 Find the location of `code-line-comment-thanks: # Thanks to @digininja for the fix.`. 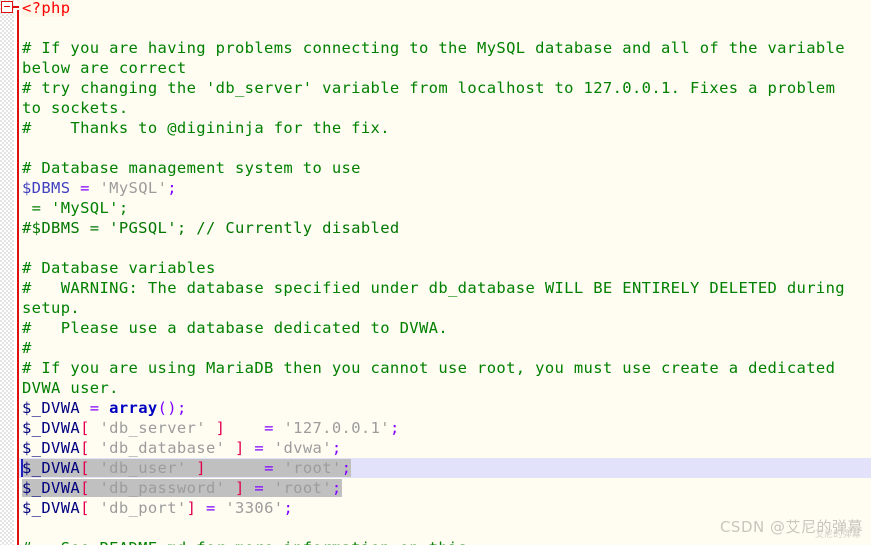

code-line-comment-thanks: # Thanks to @digininja for the fix. is located at coordinates (435, 128).